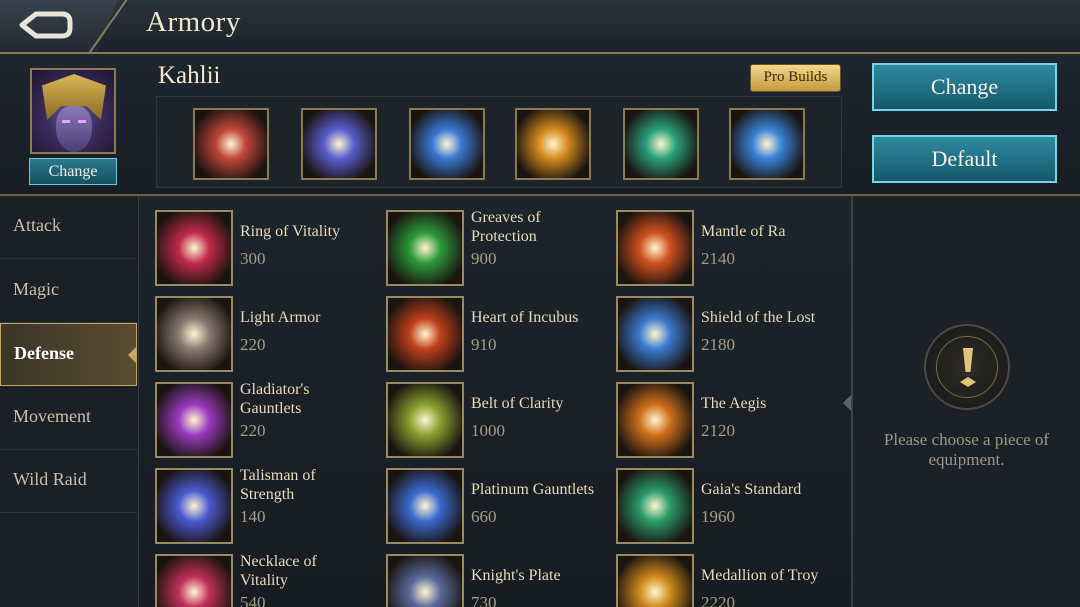  Describe the element at coordinates (718, 344) in the screenshot. I see `item-price: 2180` at that location.